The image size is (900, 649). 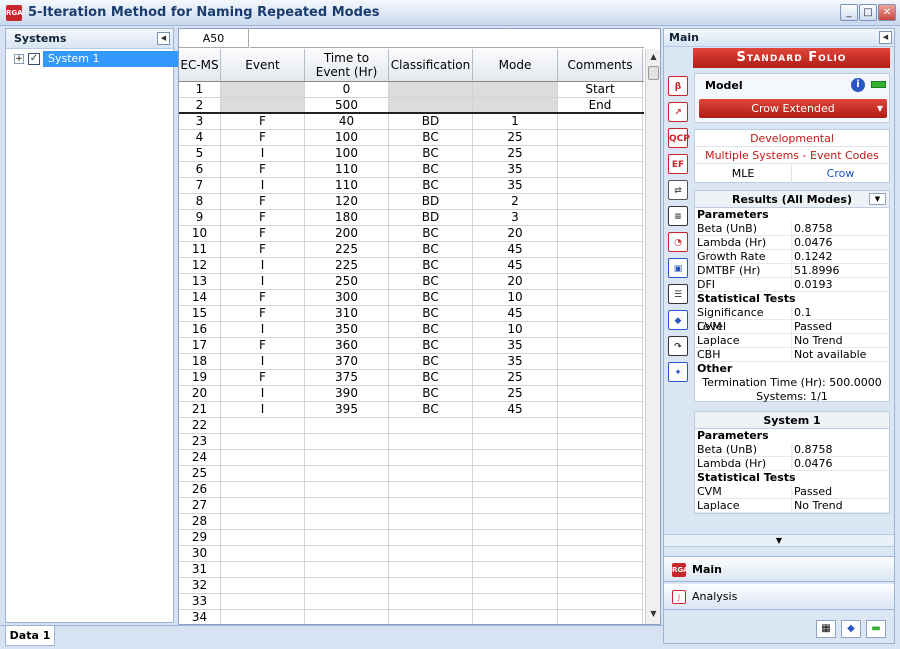 What do you see at coordinates (200, 65) in the screenshot?
I see `column-header-ecms: EC-MS` at bounding box center [200, 65].